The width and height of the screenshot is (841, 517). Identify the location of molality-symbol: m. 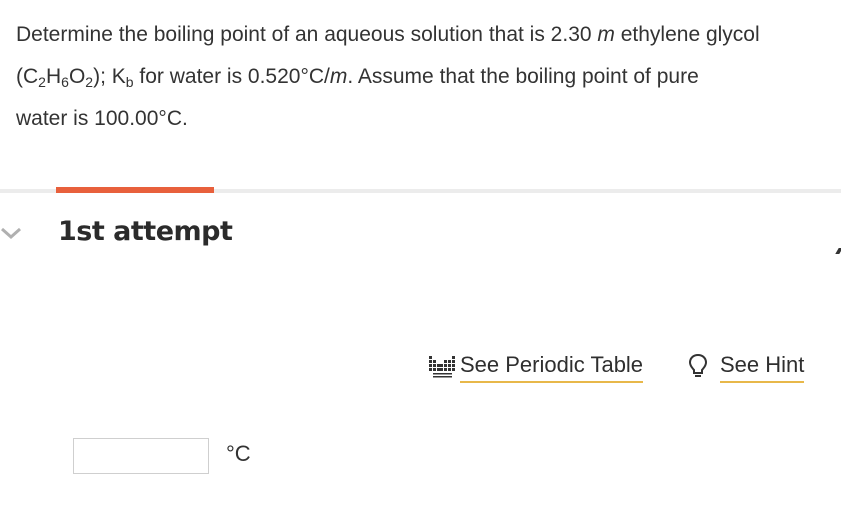
(606, 34).